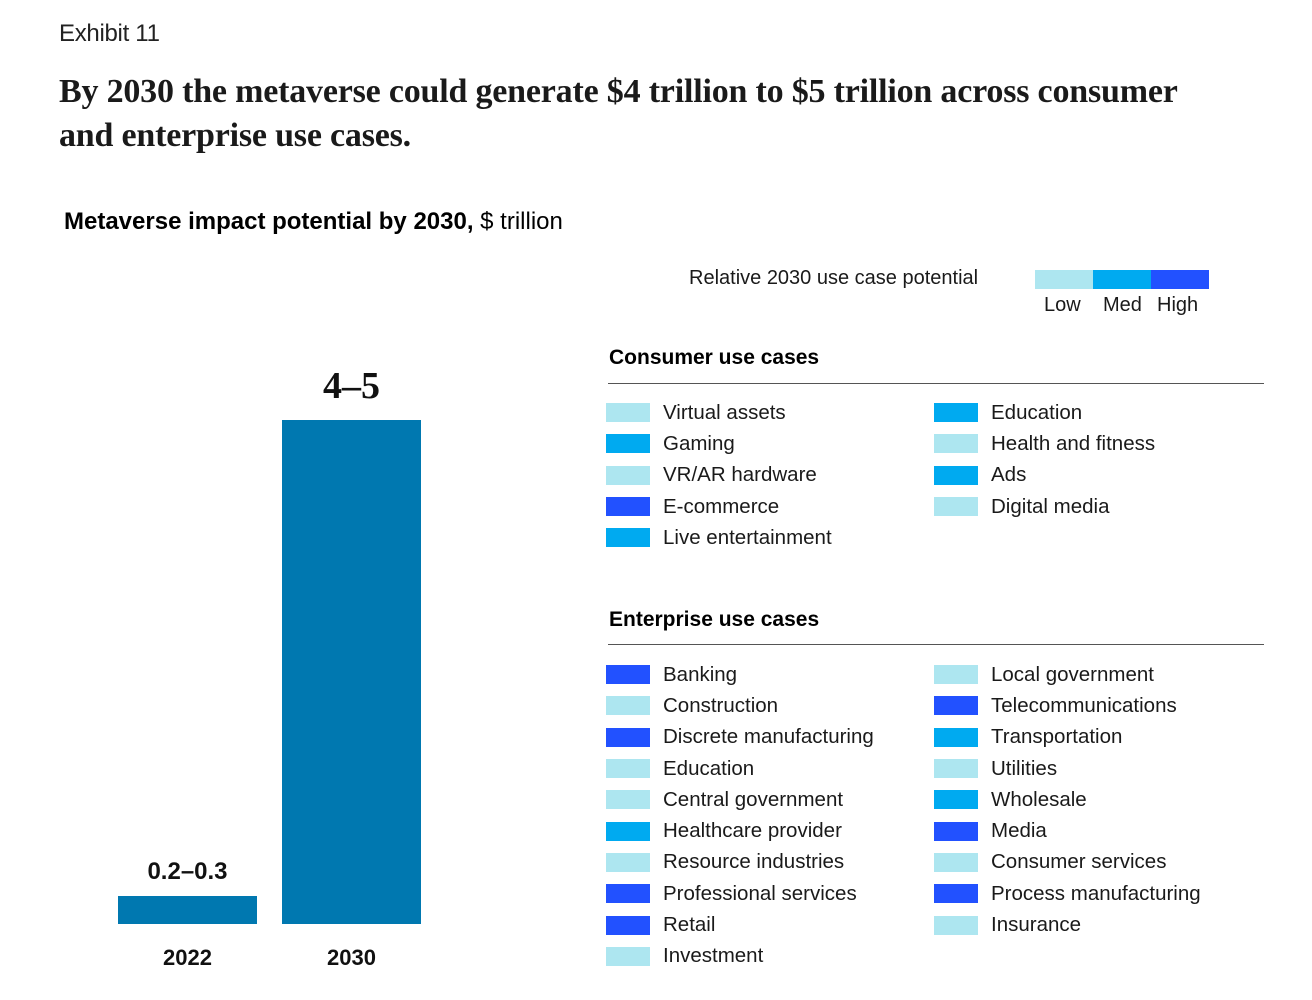 The height and width of the screenshot is (1000, 1312). I want to click on bar-chart: 0.2–0.3 2022 4–5 2030, so click(269, 667).